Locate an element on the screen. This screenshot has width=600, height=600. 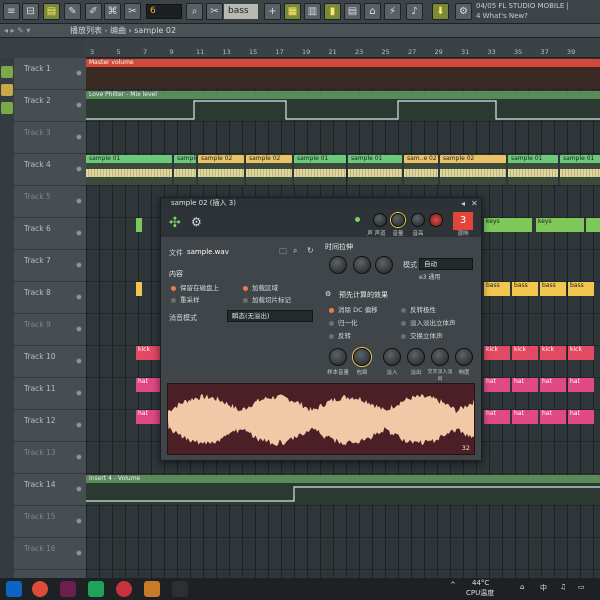
range-knob is located at coordinates (436, 220).